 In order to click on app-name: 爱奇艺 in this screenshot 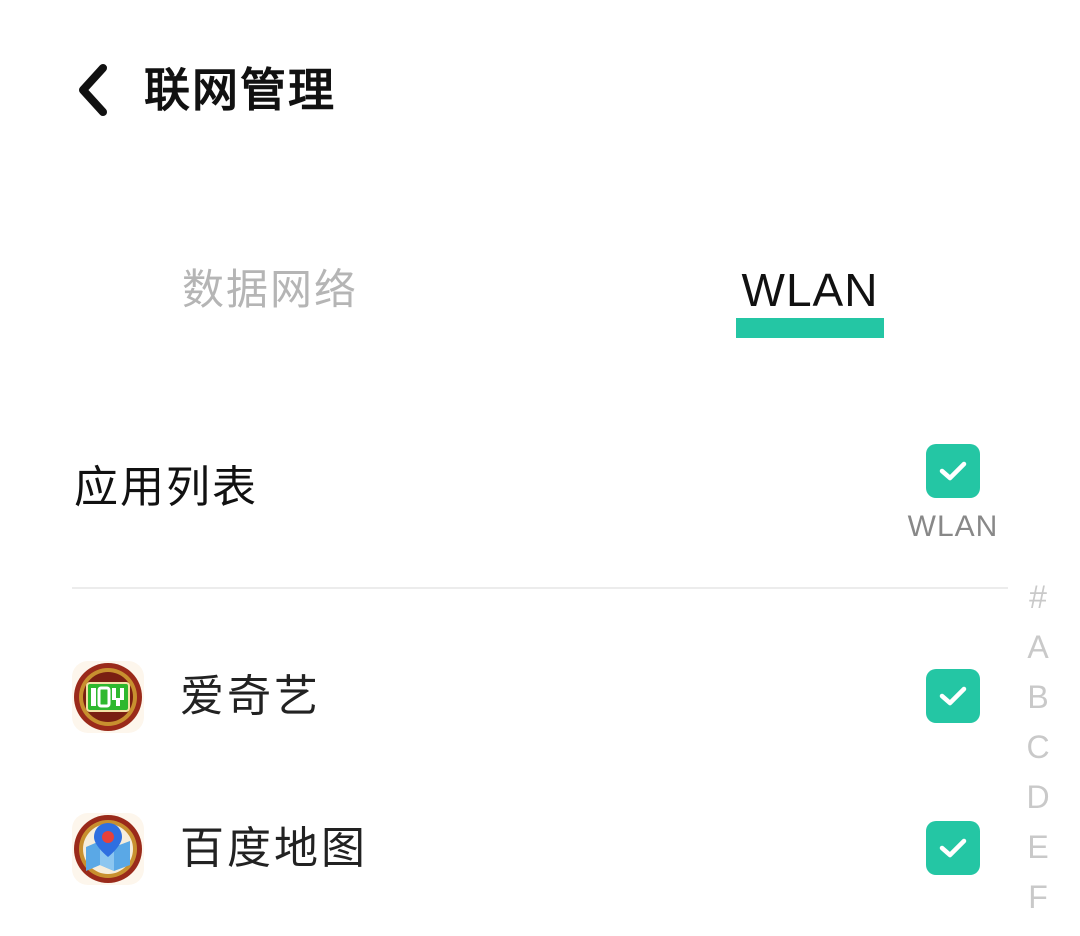, I will do `click(250, 696)`.